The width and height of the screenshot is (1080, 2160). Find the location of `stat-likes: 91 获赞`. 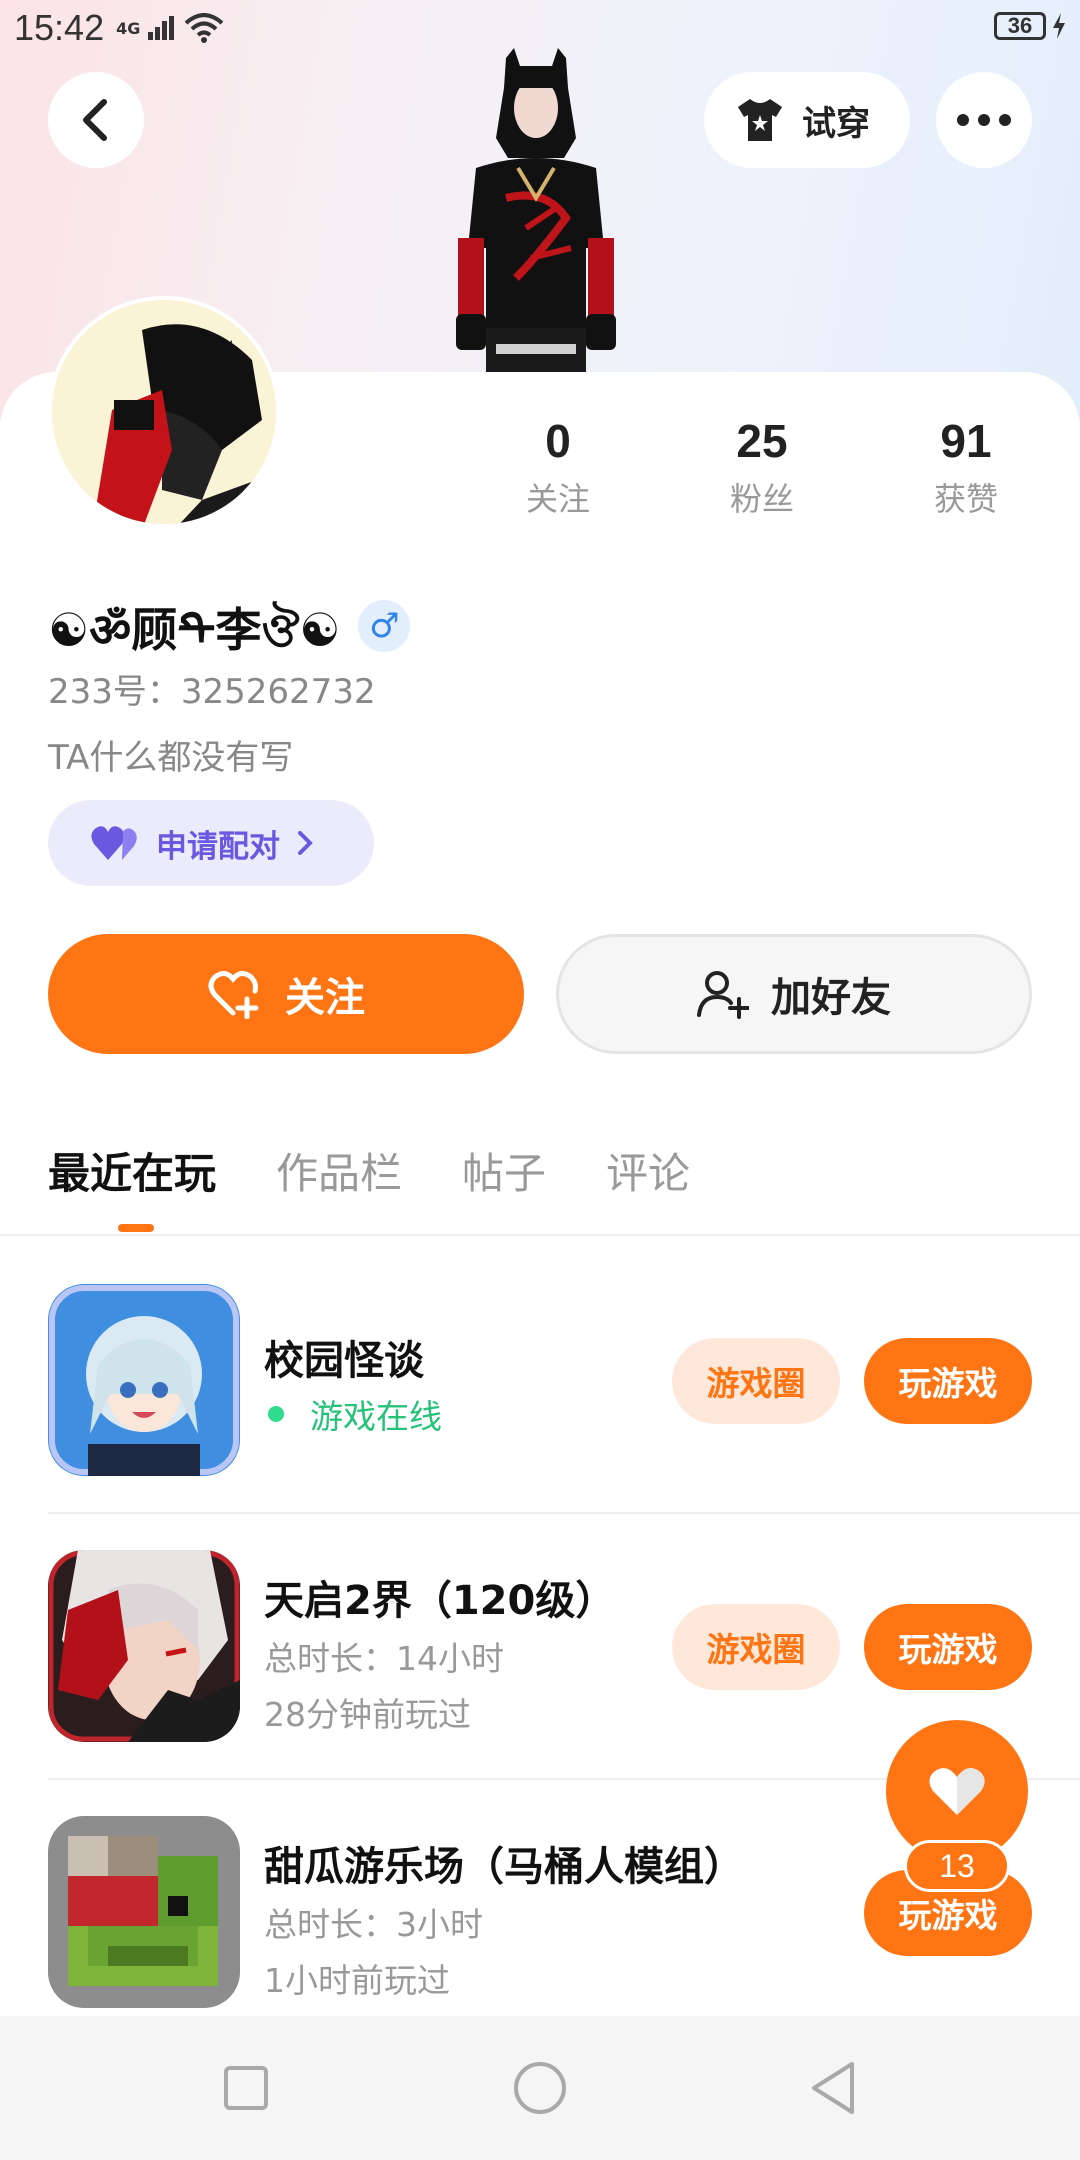

stat-likes: 91 获赞 is located at coordinates (966, 467).